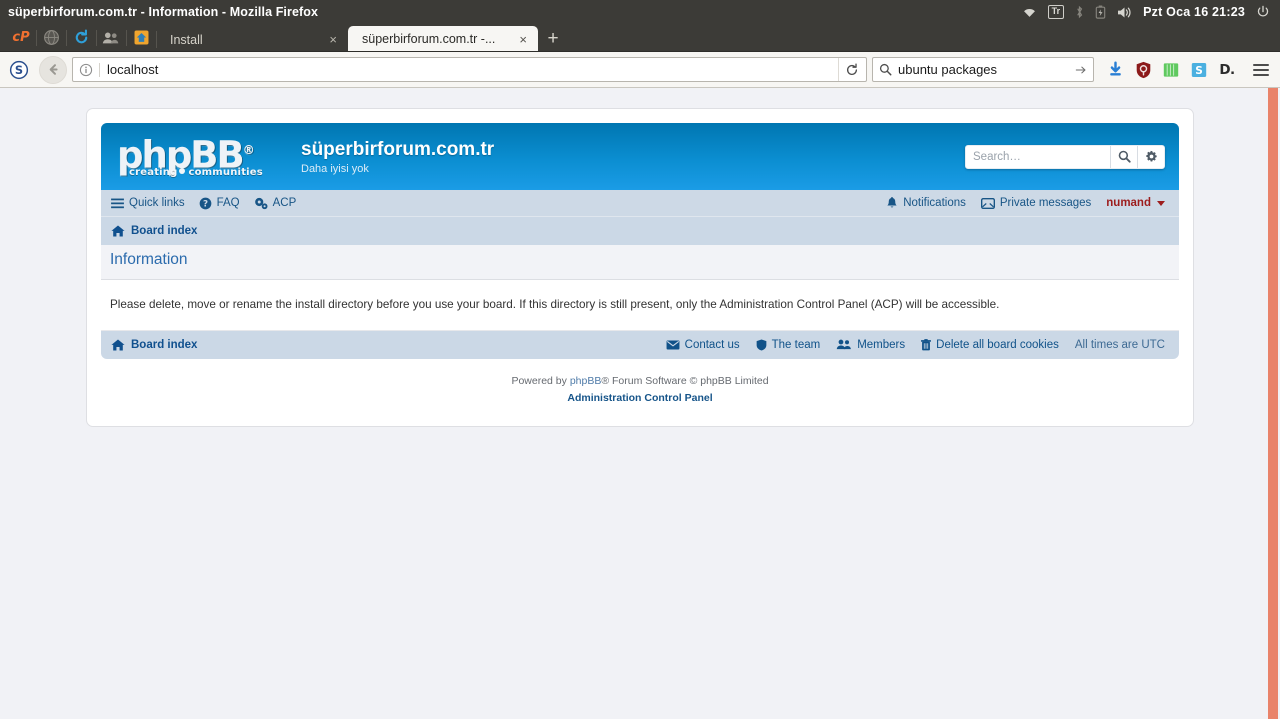  What do you see at coordinates (21, 38) in the screenshot?
I see `cpanel-icon: cP` at bounding box center [21, 38].